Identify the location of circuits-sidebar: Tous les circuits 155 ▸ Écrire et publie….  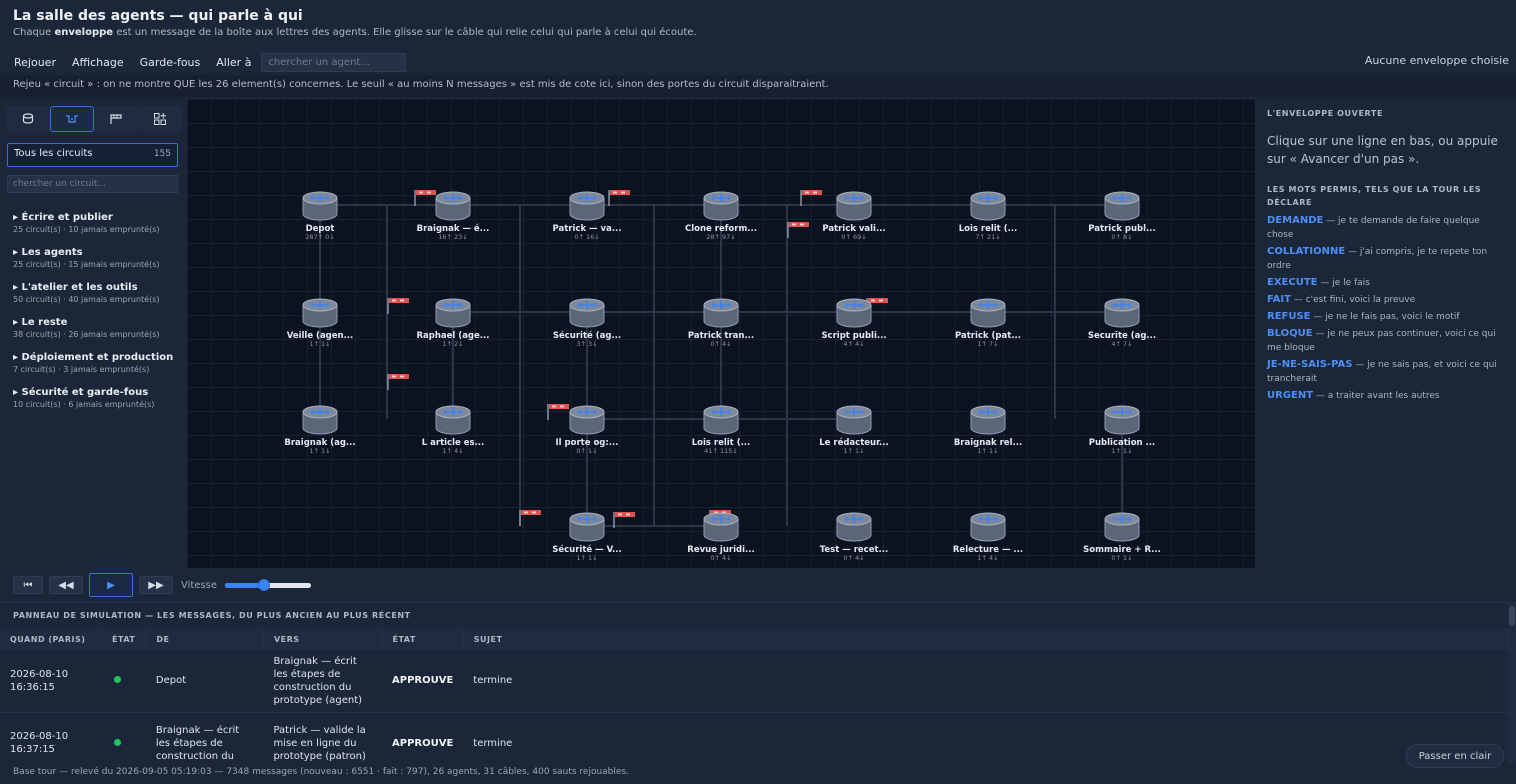
(93, 333).